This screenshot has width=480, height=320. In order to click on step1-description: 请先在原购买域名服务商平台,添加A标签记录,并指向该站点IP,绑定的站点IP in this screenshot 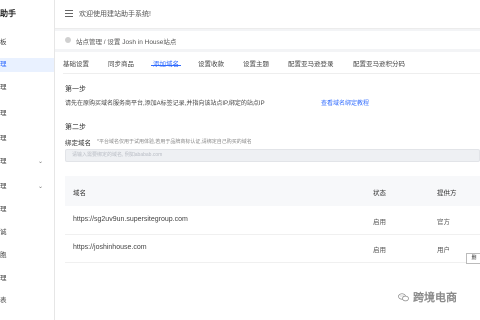, I will do `click(165, 104)`.